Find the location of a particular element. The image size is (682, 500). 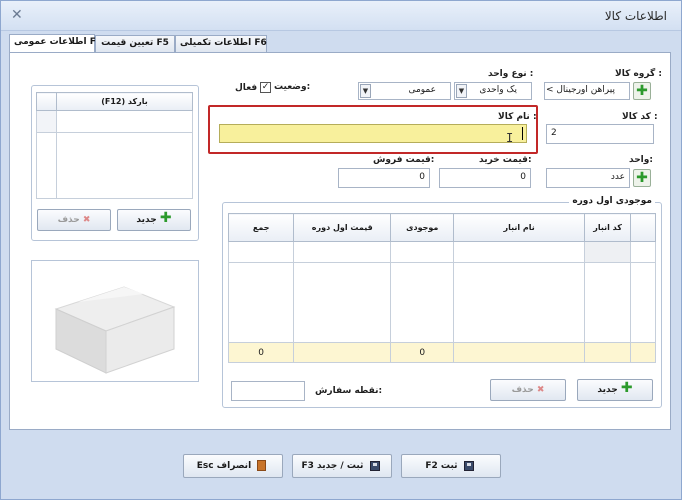

name-sum is located at coordinates (519, 352).